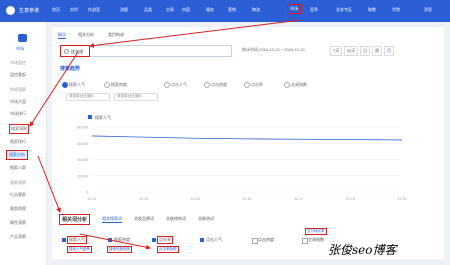 The height and width of the screenshot is (265, 450). Describe the element at coordinates (362, 250) in the screenshot. I see `watermark-text: 张俊seo博客` at that location.